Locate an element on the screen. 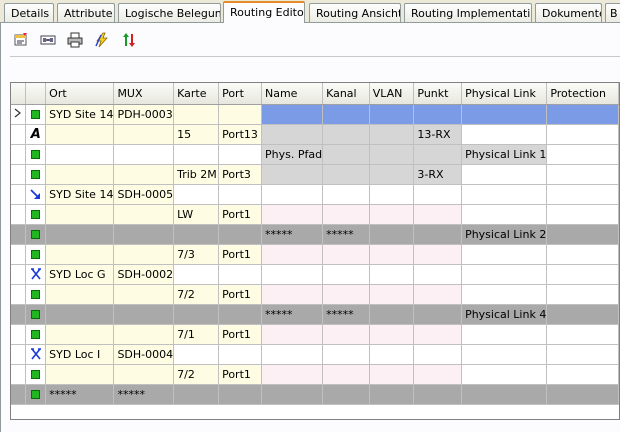  table-row: ***** ***** Physical Link 4 is located at coordinates (315, 314).